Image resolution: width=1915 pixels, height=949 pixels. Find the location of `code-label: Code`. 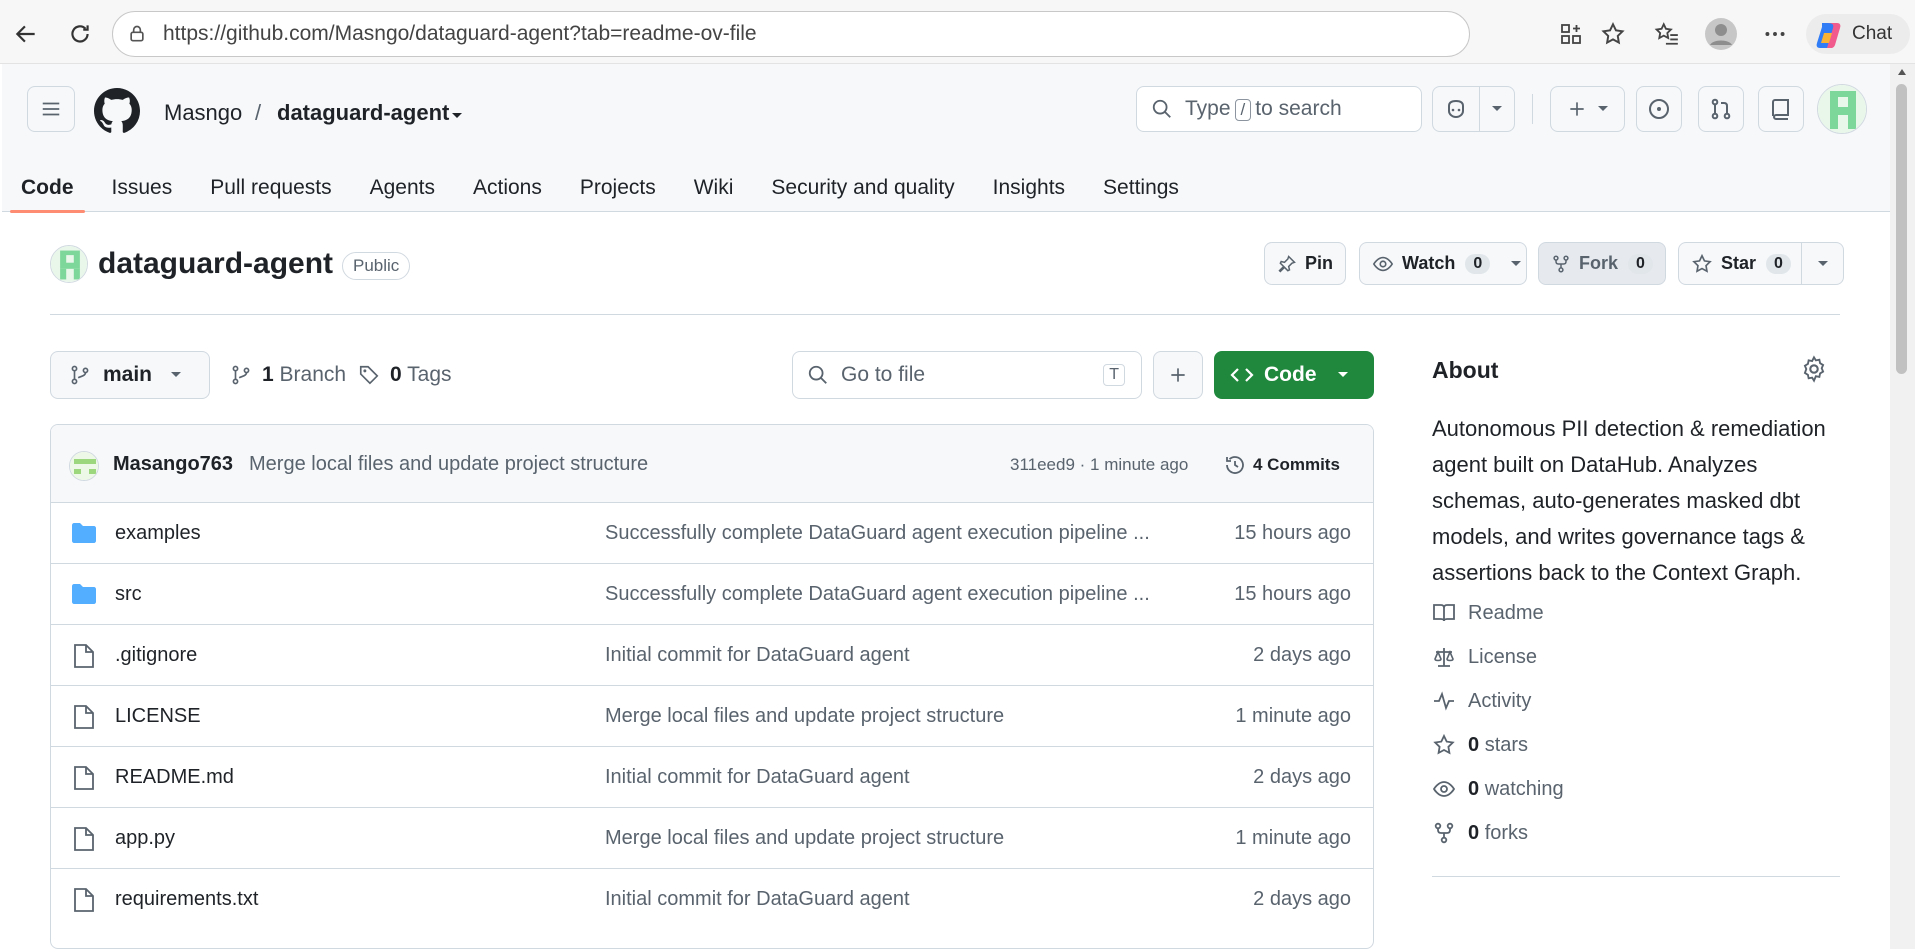

code-label: Code is located at coordinates (1290, 374).